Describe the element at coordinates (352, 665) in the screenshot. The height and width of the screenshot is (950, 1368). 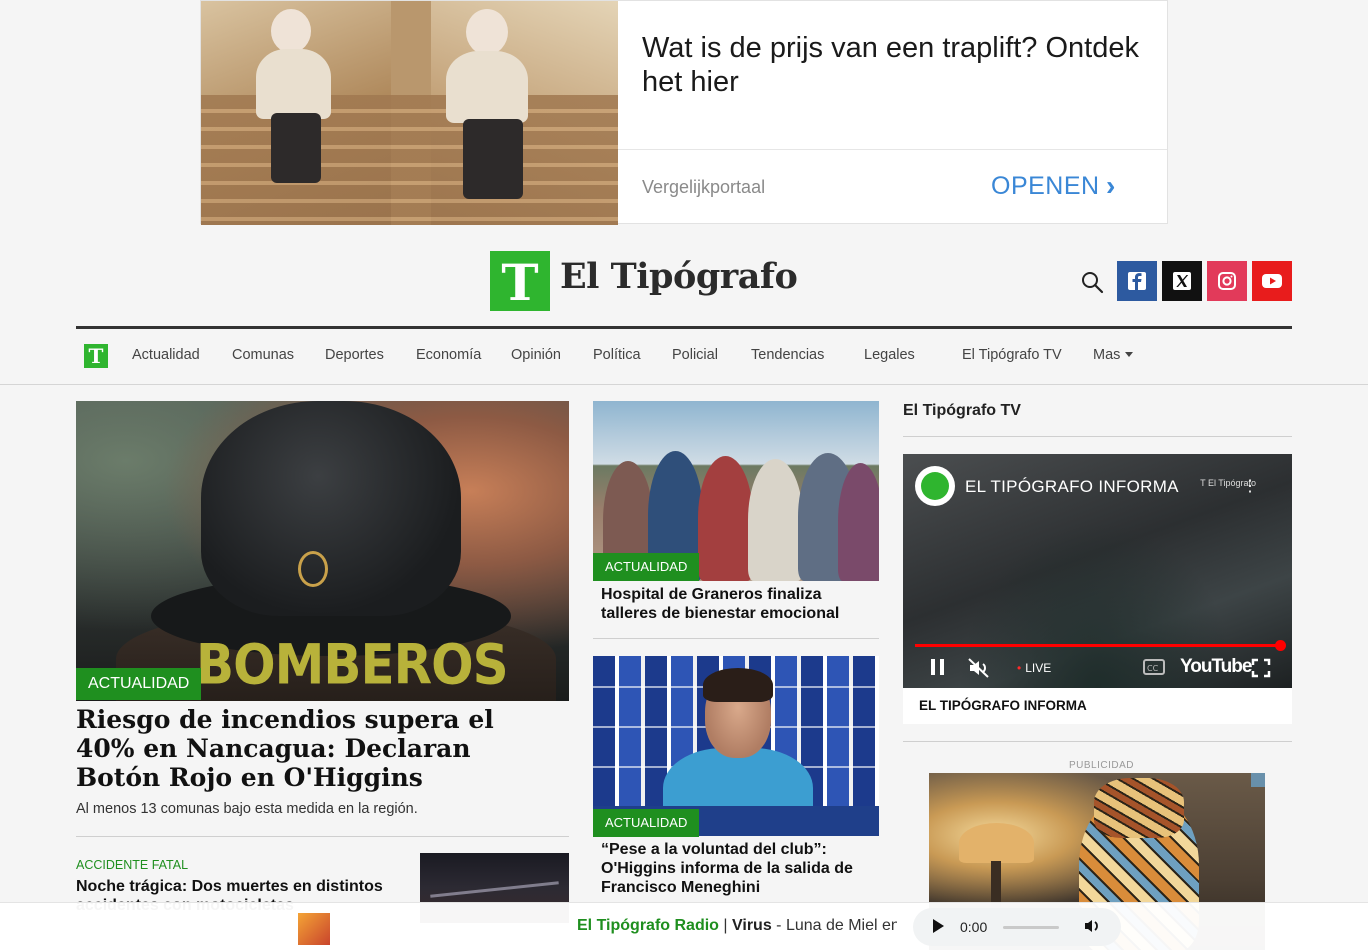
I see `hero-image-text: BOMBEROS` at that location.